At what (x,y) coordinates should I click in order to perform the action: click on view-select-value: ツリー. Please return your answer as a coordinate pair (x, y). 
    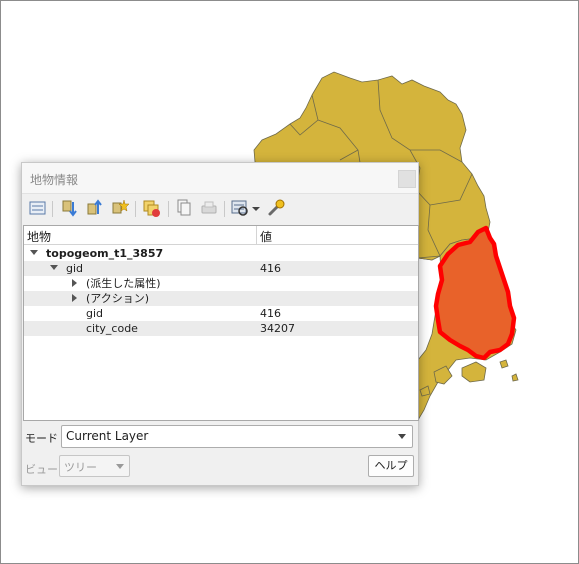
    Looking at the image, I should click on (80, 467).